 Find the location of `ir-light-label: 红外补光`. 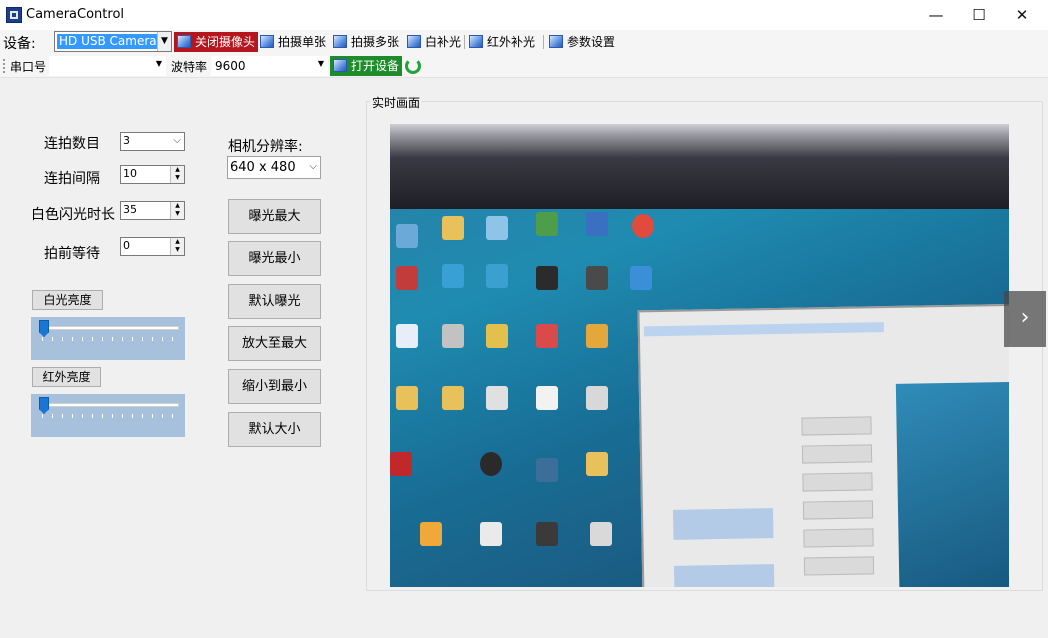

ir-light-label: 红外补光 is located at coordinates (511, 42).